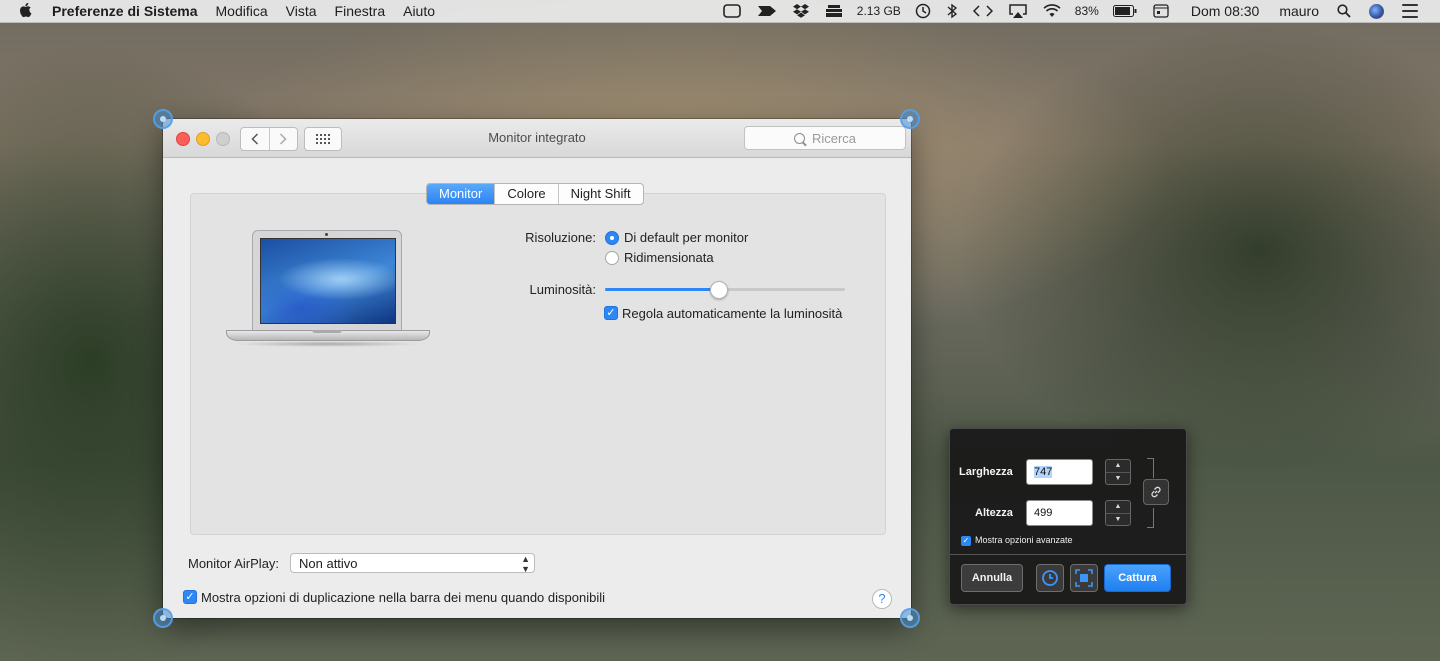 The width and height of the screenshot is (1440, 661). What do you see at coordinates (1225, 11) in the screenshot?
I see `clock: Dom 08:30` at bounding box center [1225, 11].